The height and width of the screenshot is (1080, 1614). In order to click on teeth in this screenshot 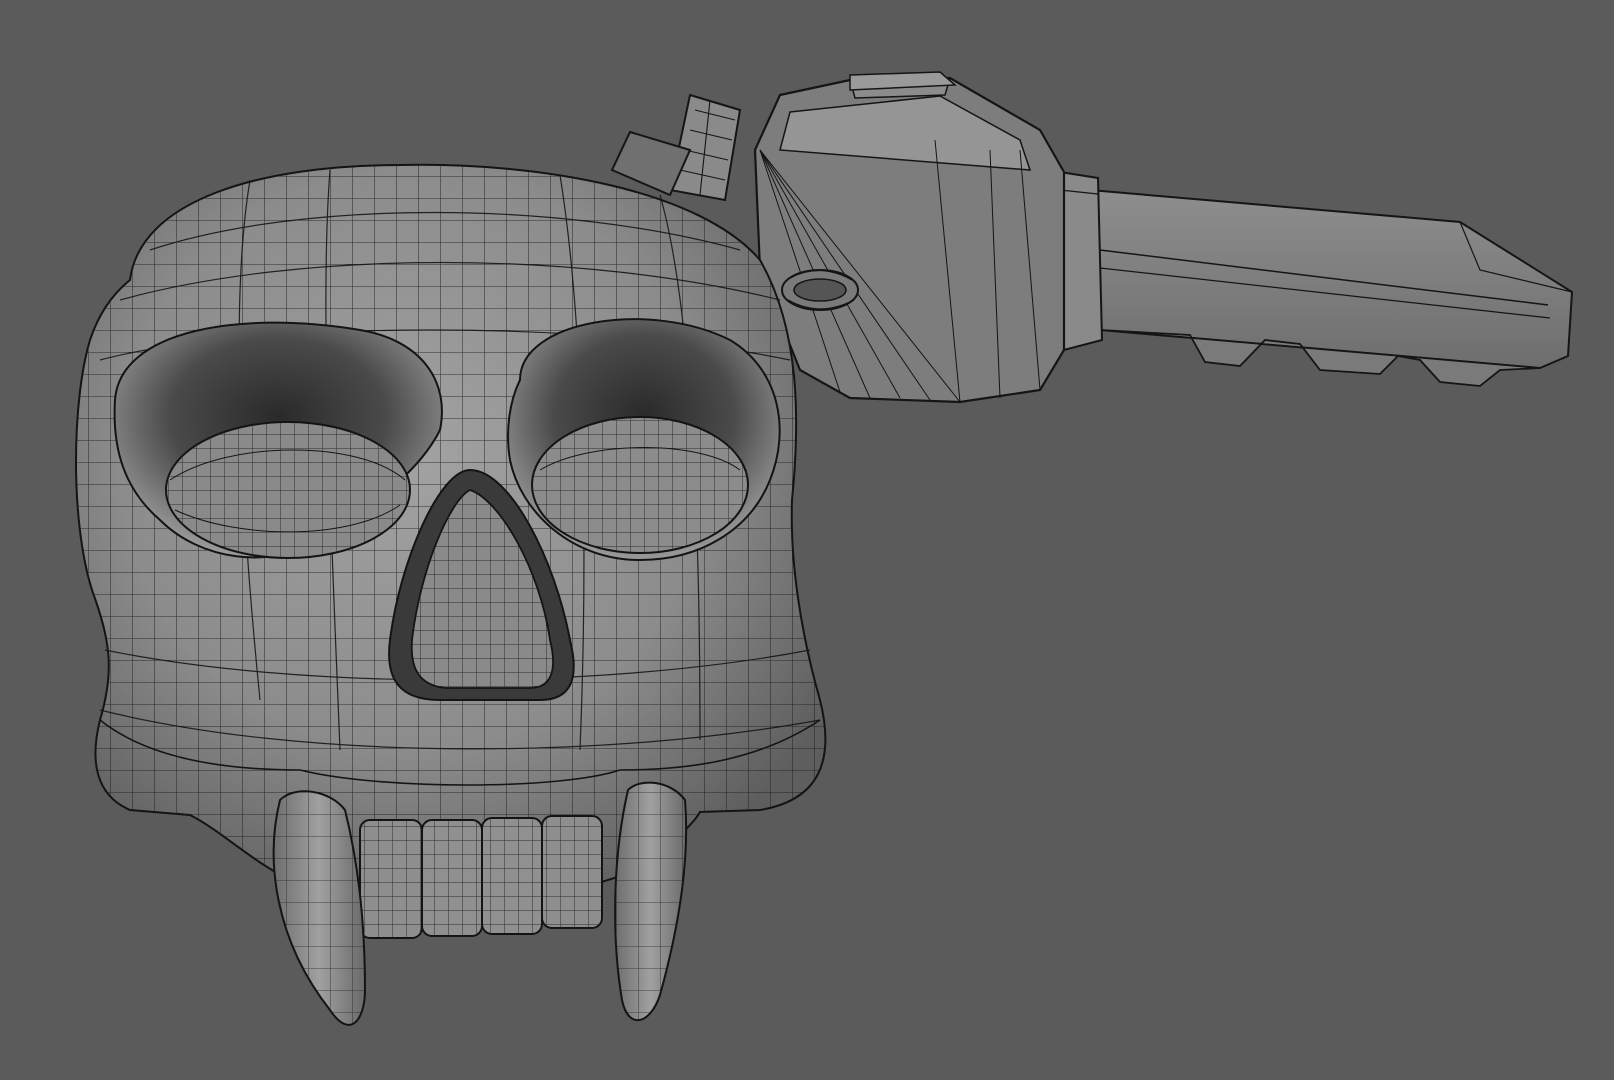, I will do `click(481, 877)`.